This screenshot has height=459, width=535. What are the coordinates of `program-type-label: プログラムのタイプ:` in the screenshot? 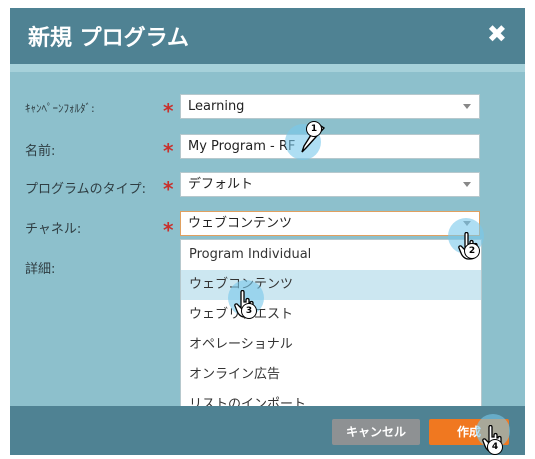 It's located at (85, 189).